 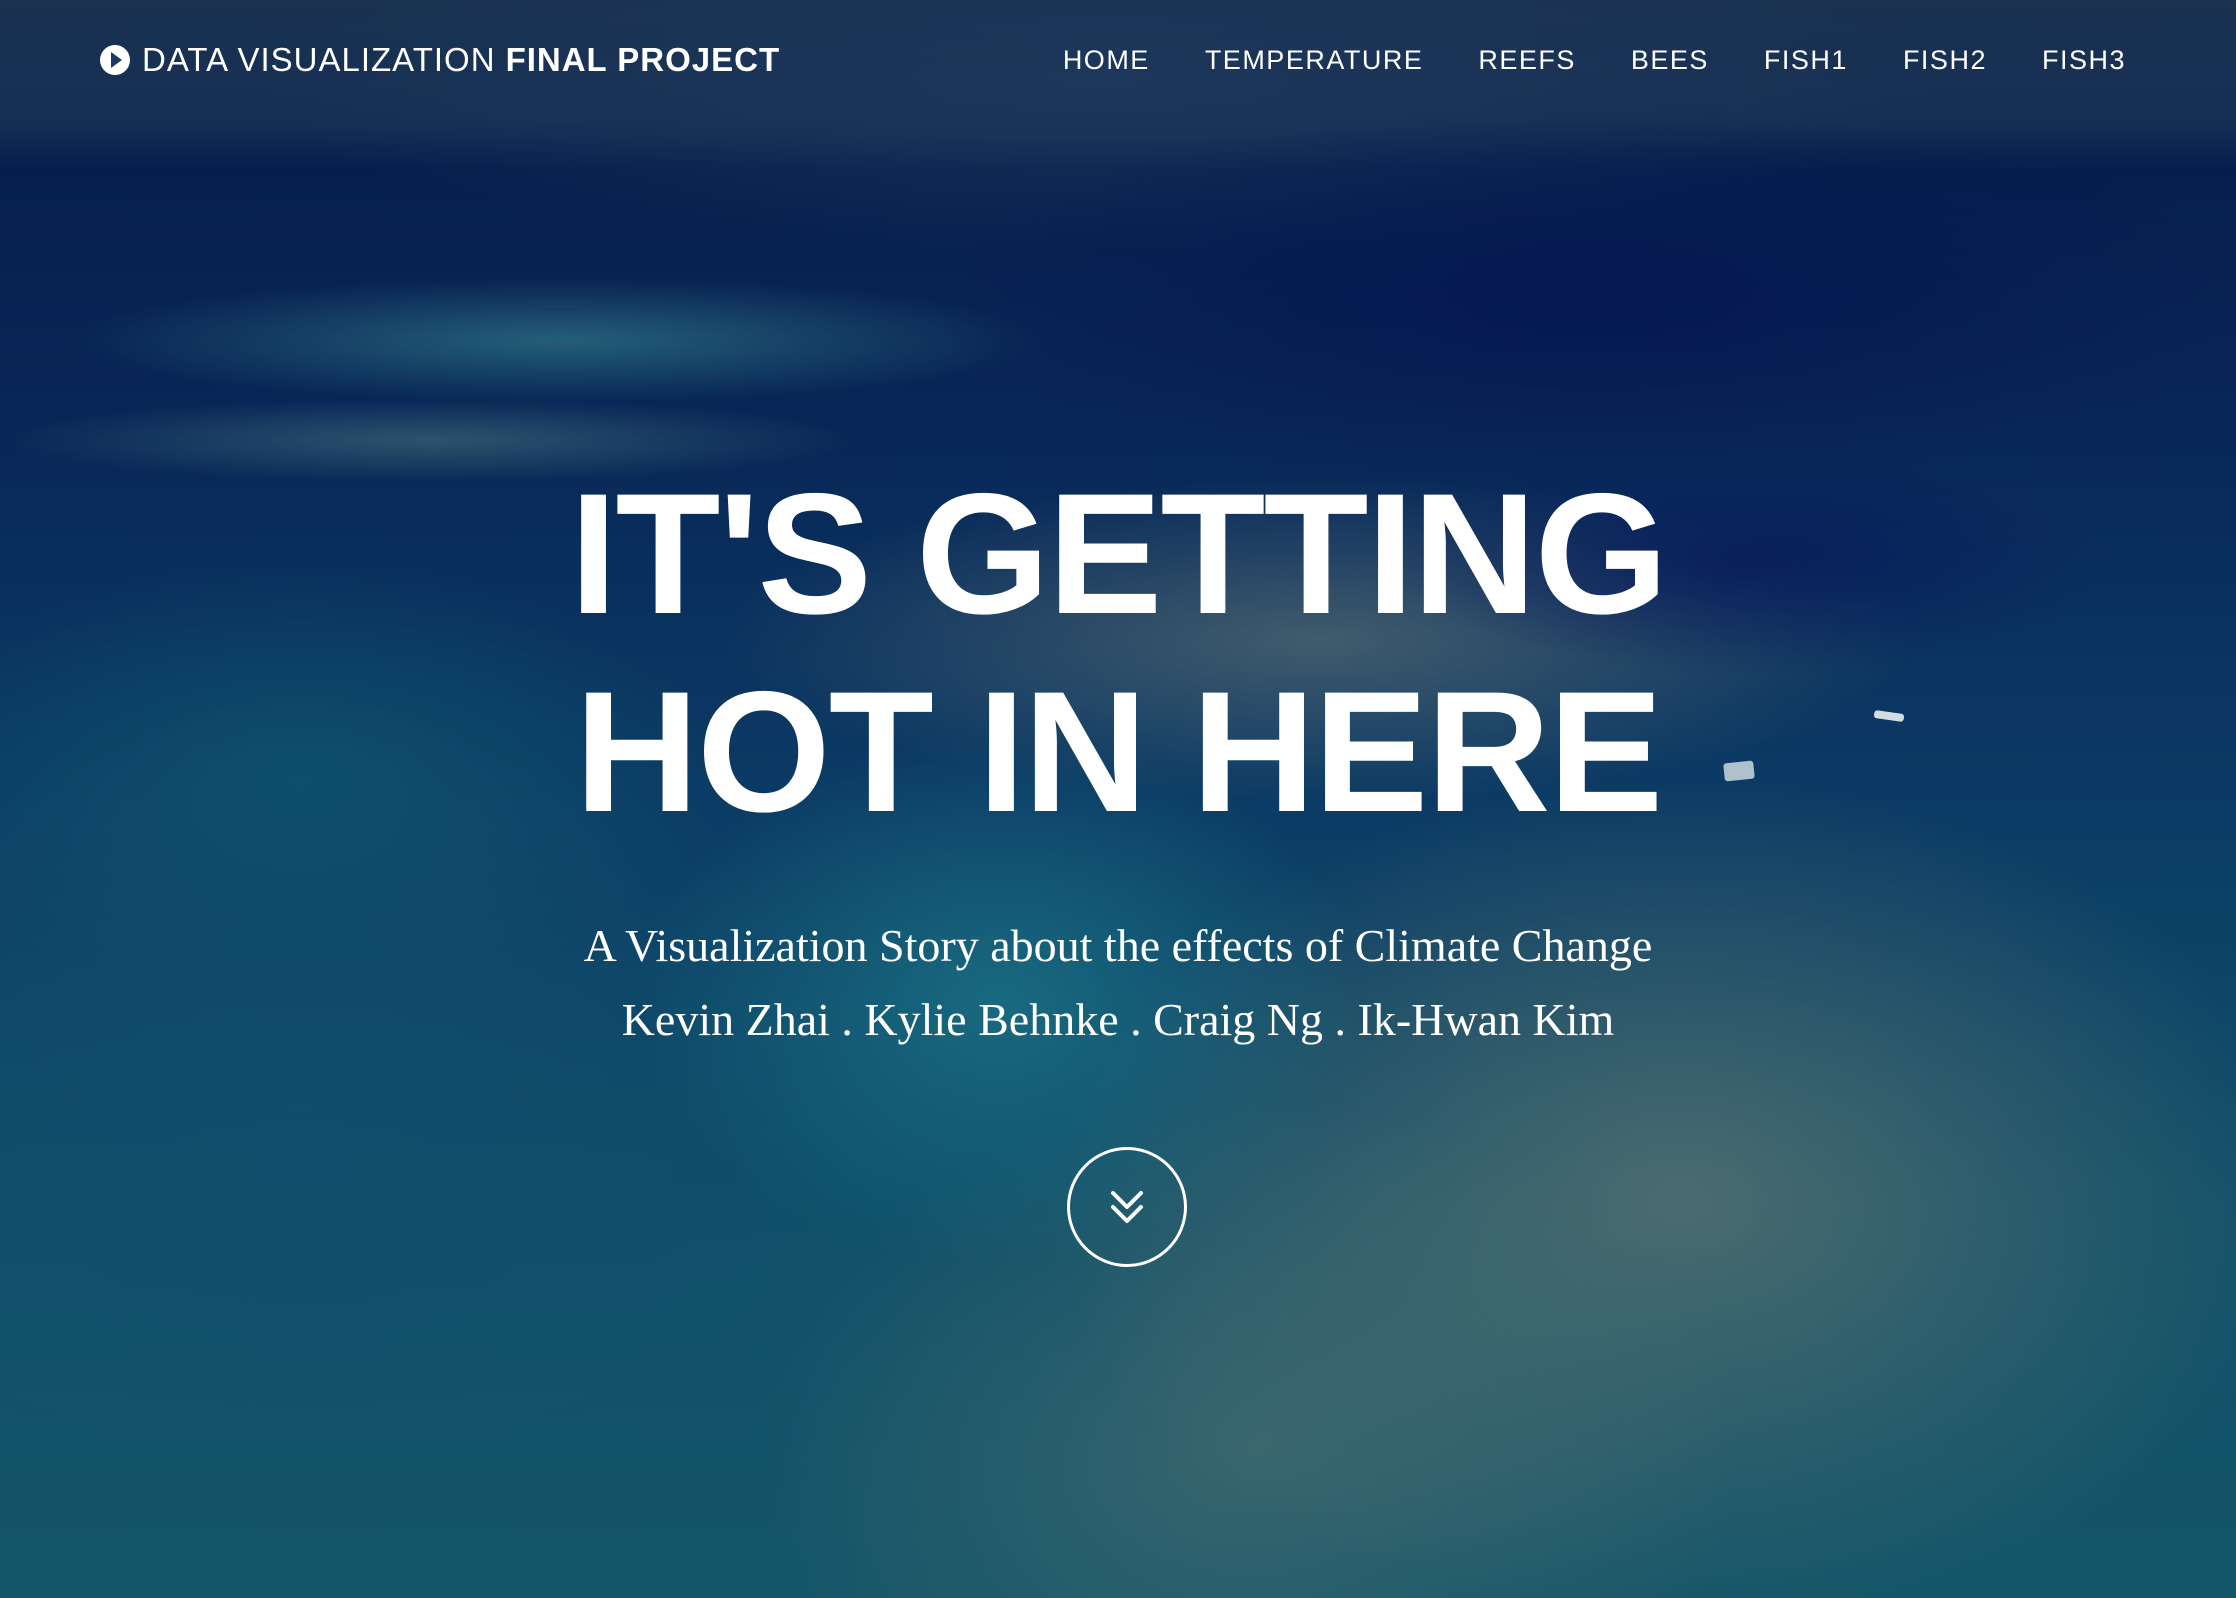 I want to click on nav-link-fish2: FISH2, so click(x=1945, y=60).